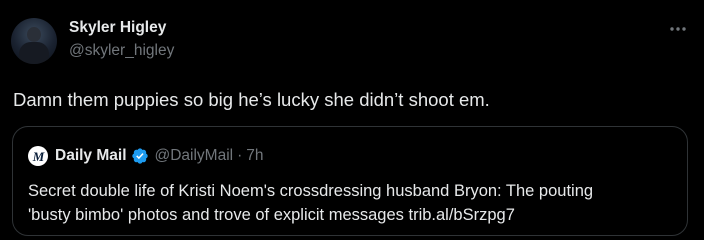 The width and height of the screenshot is (704, 240). I want to click on quoted-author-display-name: Daily Mail, so click(91, 156).